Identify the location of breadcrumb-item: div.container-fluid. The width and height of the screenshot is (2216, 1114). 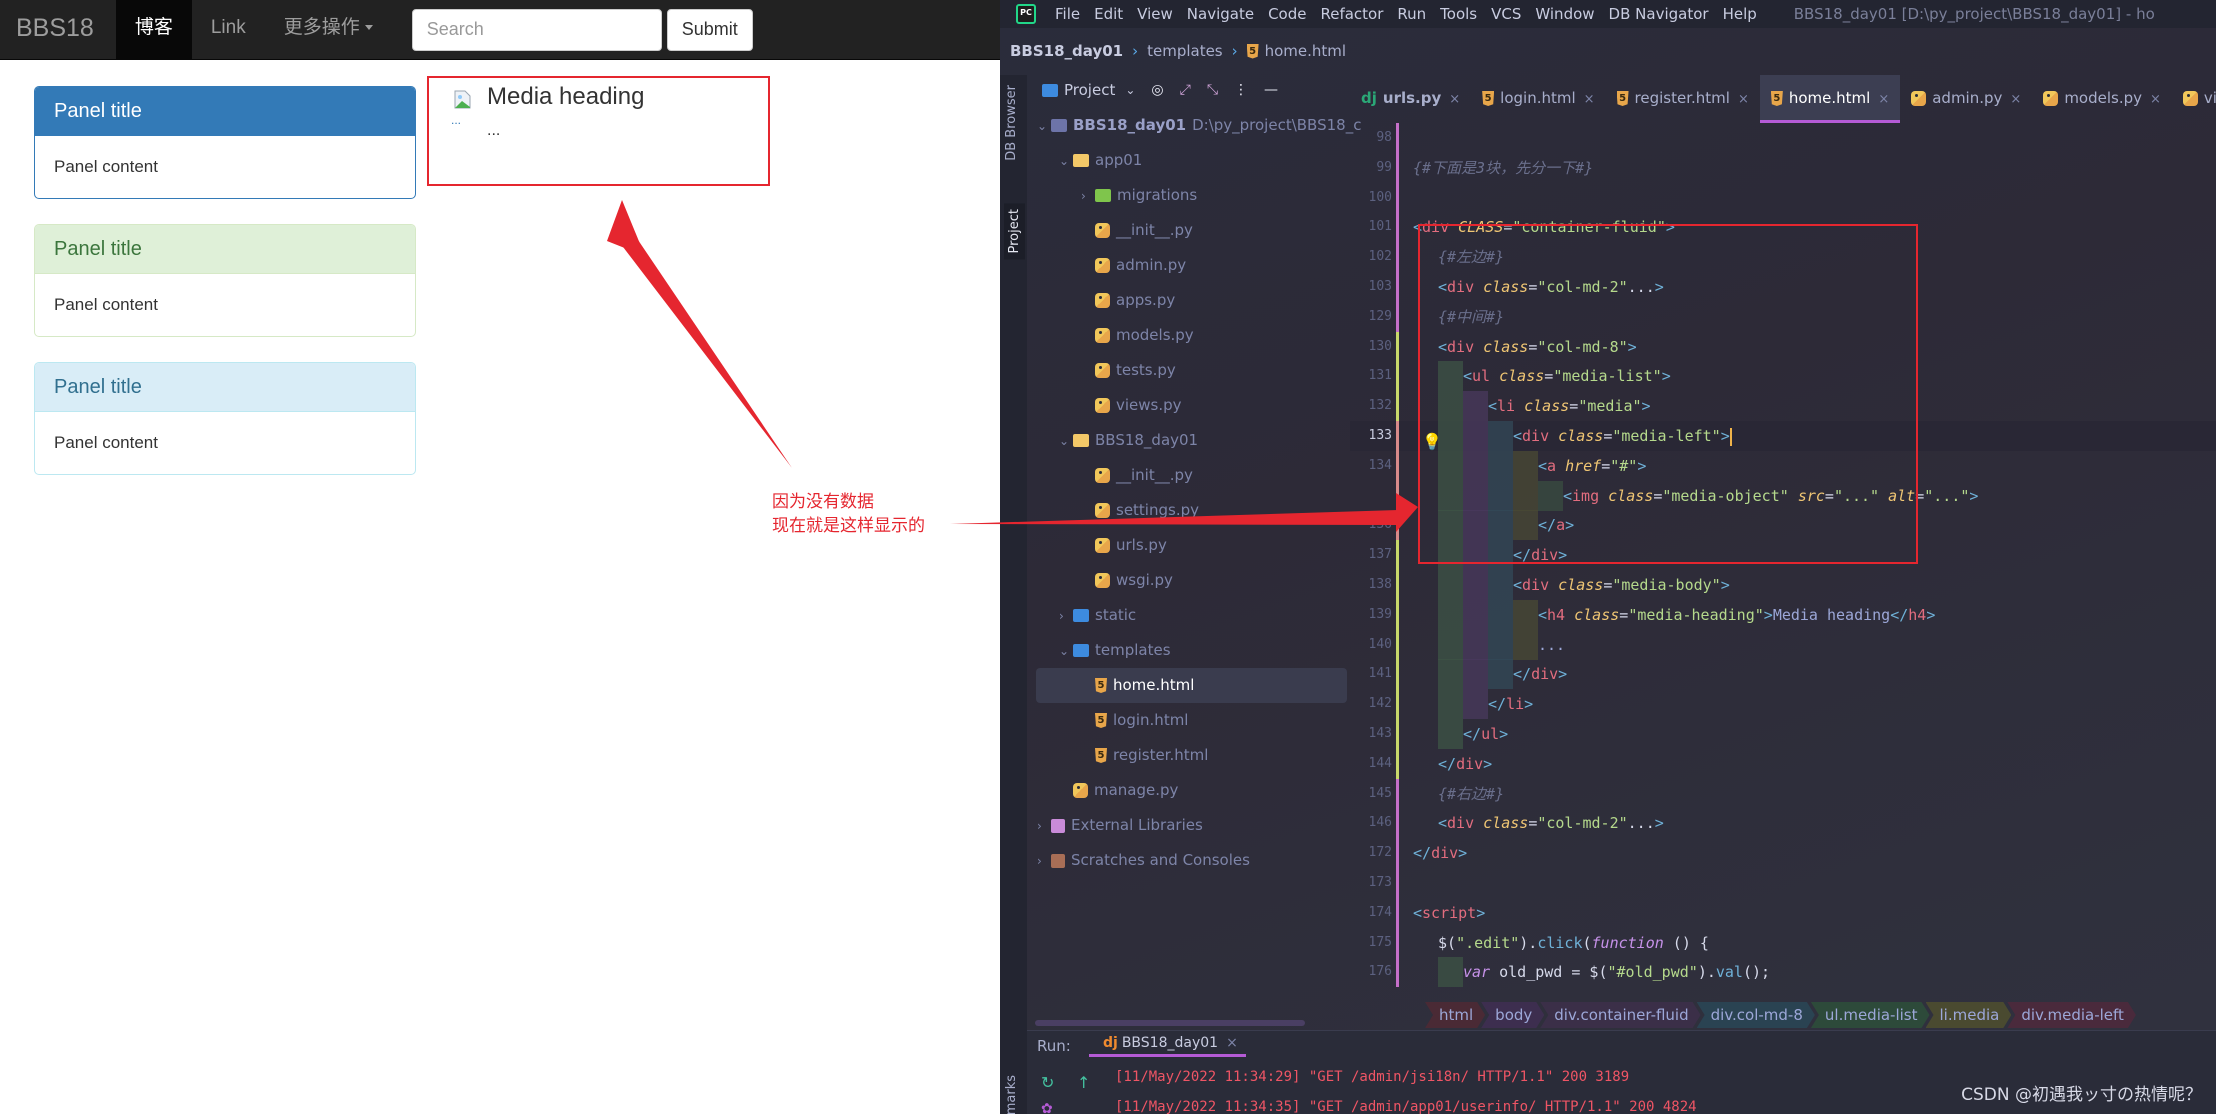
(1620, 1015).